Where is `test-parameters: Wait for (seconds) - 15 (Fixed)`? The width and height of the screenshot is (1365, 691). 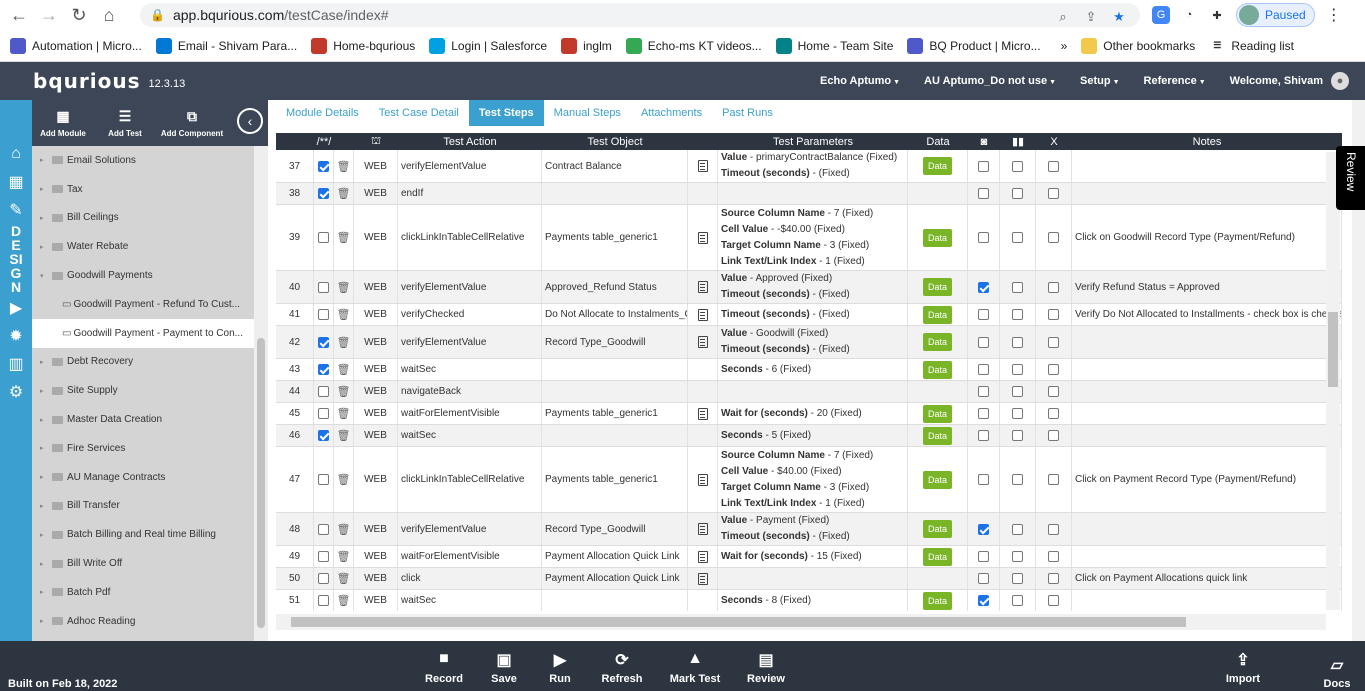 test-parameters: Wait for (seconds) - 15 (Fixed) is located at coordinates (813, 556).